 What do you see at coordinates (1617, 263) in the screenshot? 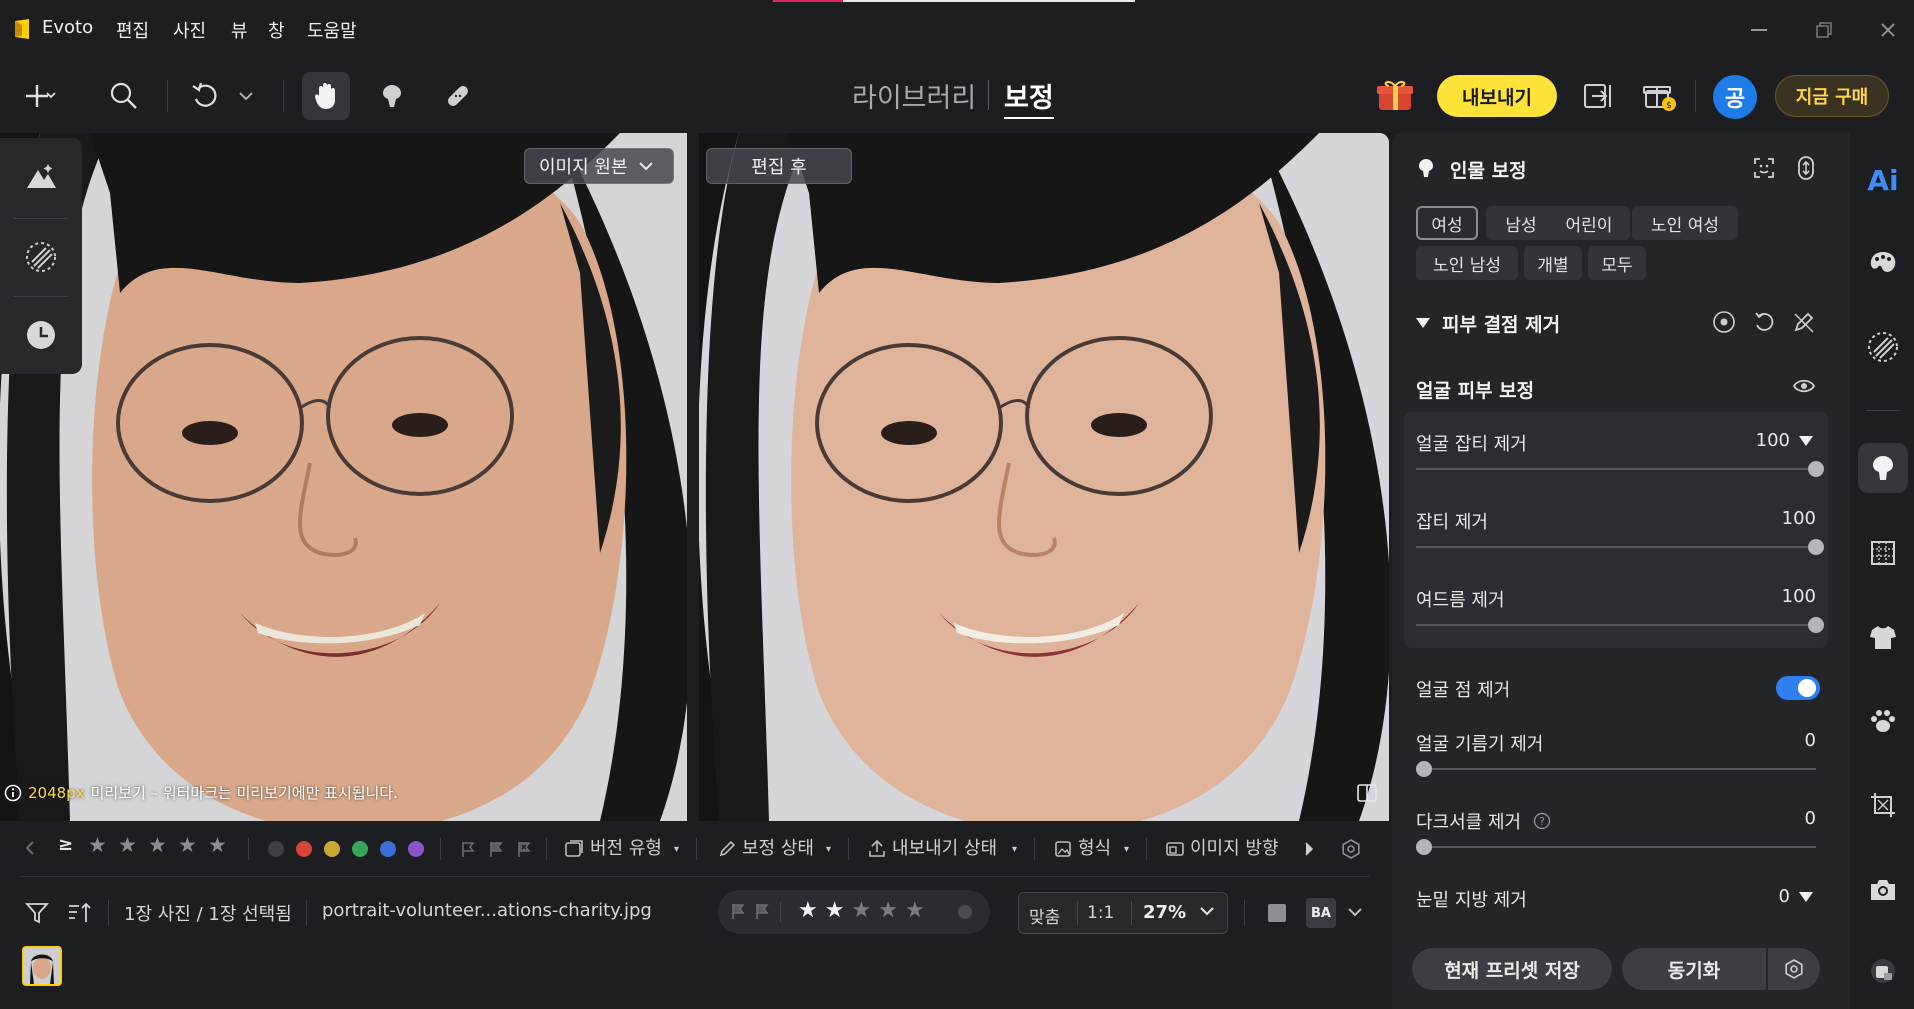
I see `preset-6: 모두` at bounding box center [1617, 263].